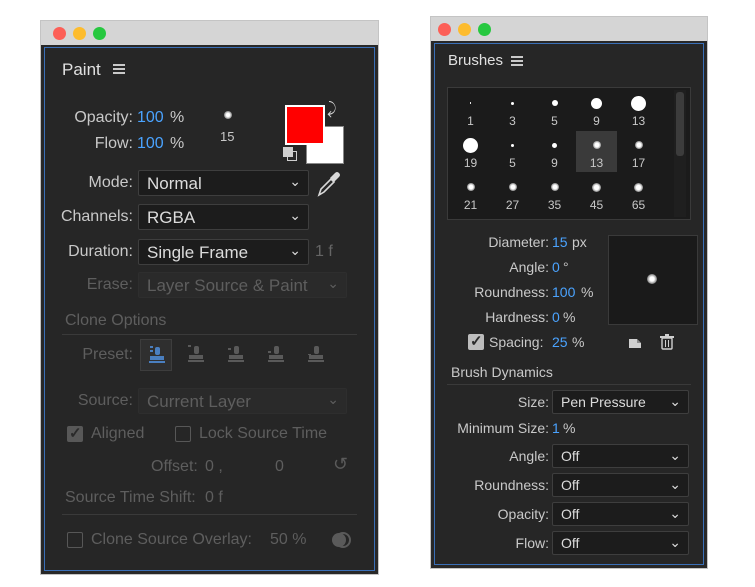 This screenshot has height=587, width=755. Describe the element at coordinates (554, 109) in the screenshot. I see `brush-tip-3: 5` at that location.